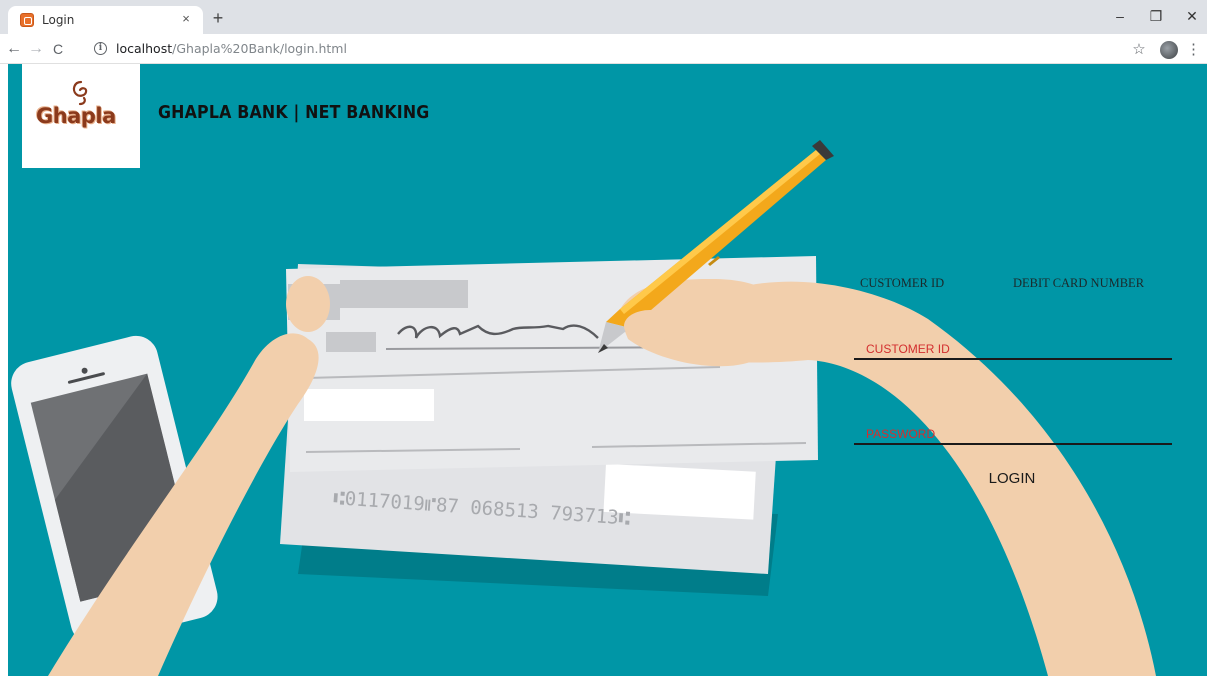 This screenshot has width=1207, height=676. I want to click on new-tab-icon: +, so click(218, 18).